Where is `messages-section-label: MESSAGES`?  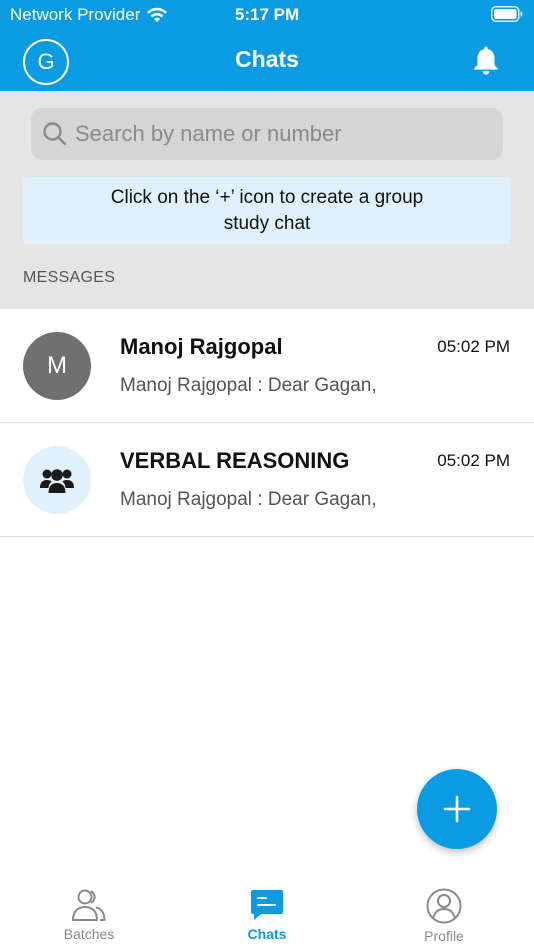
messages-section-label: MESSAGES is located at coordinates (69, 277).